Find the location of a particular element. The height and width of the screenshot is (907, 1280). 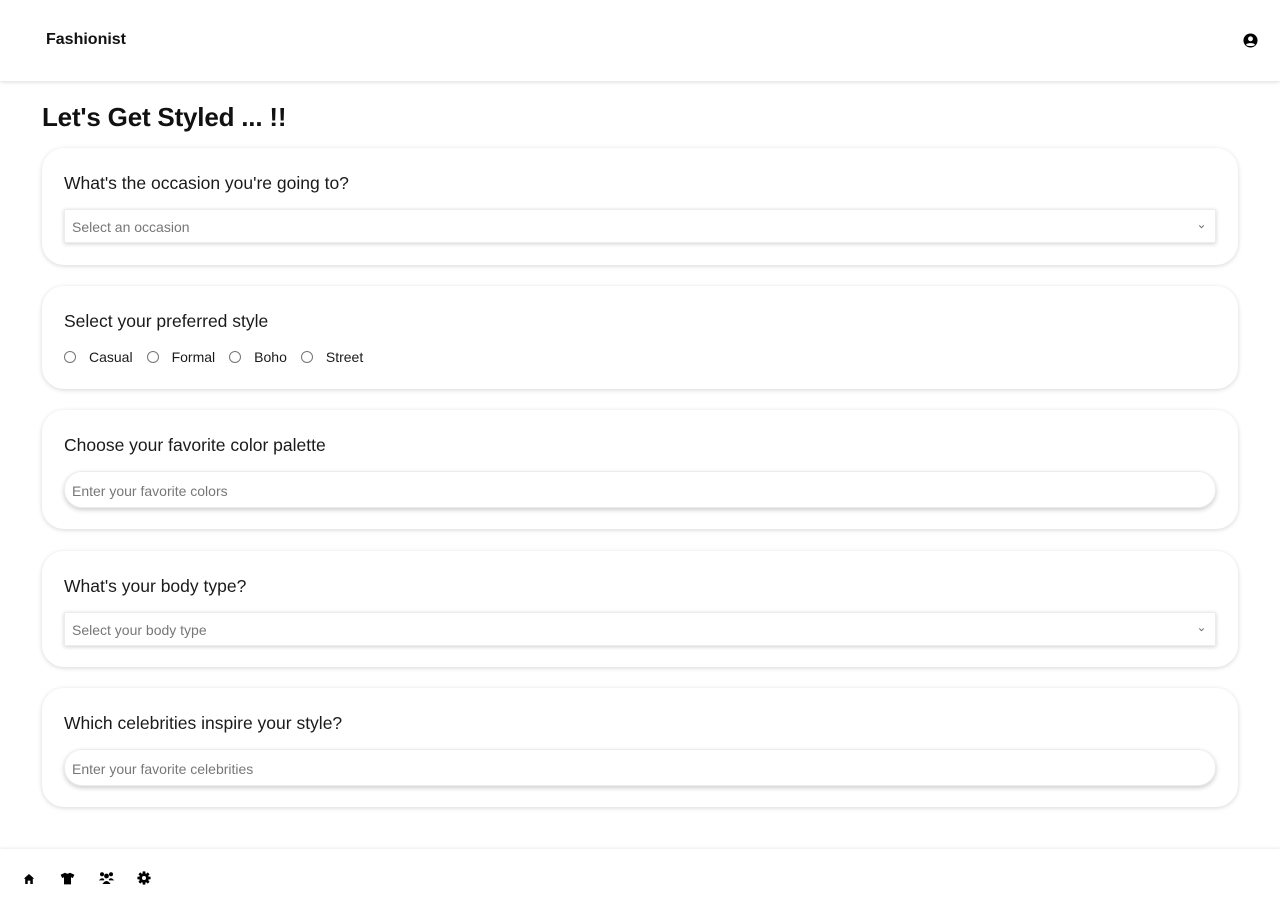

page-title: Let's Get Styled ... !! is located at coordinates (164, 117).